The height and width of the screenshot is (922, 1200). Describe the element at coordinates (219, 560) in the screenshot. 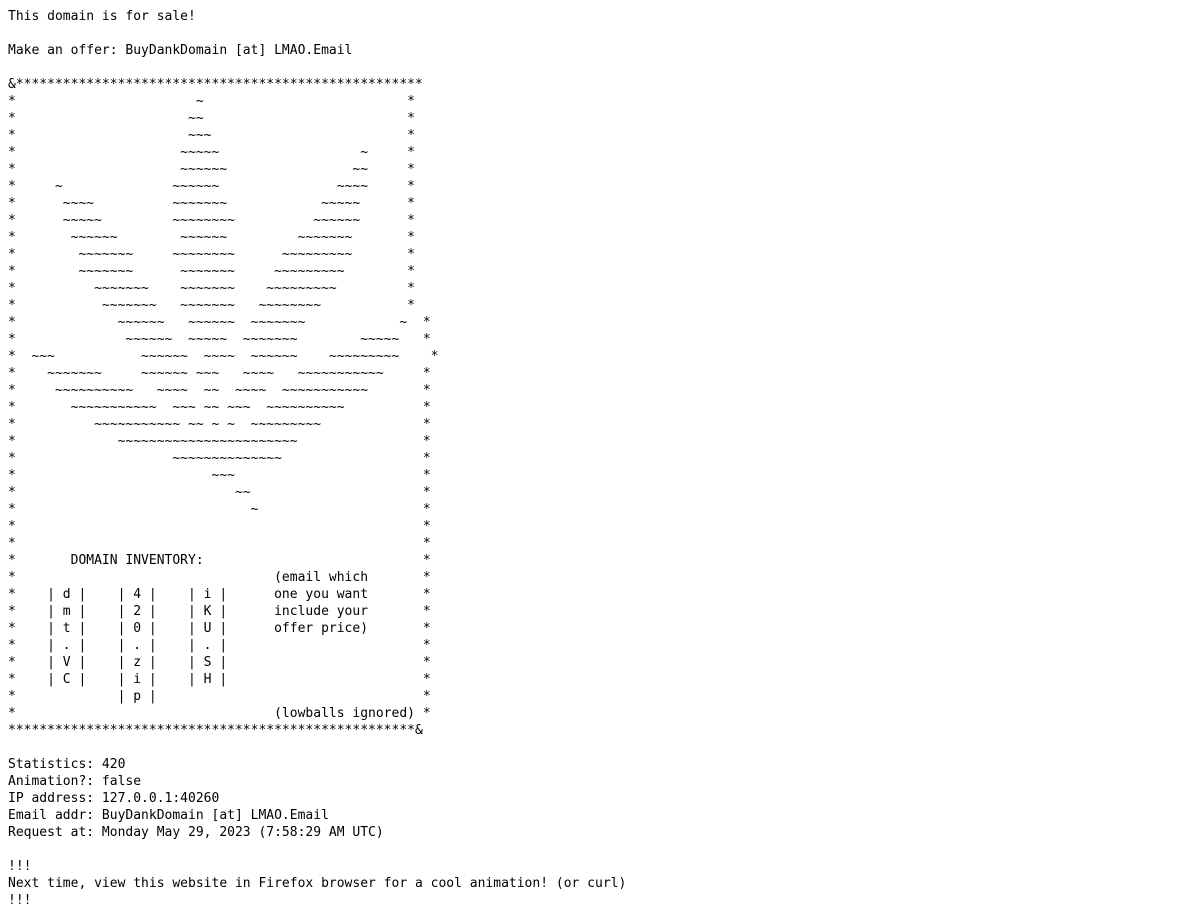

I see `ascii-art-line: * DOMAIN INVENTORY: *` at that location.